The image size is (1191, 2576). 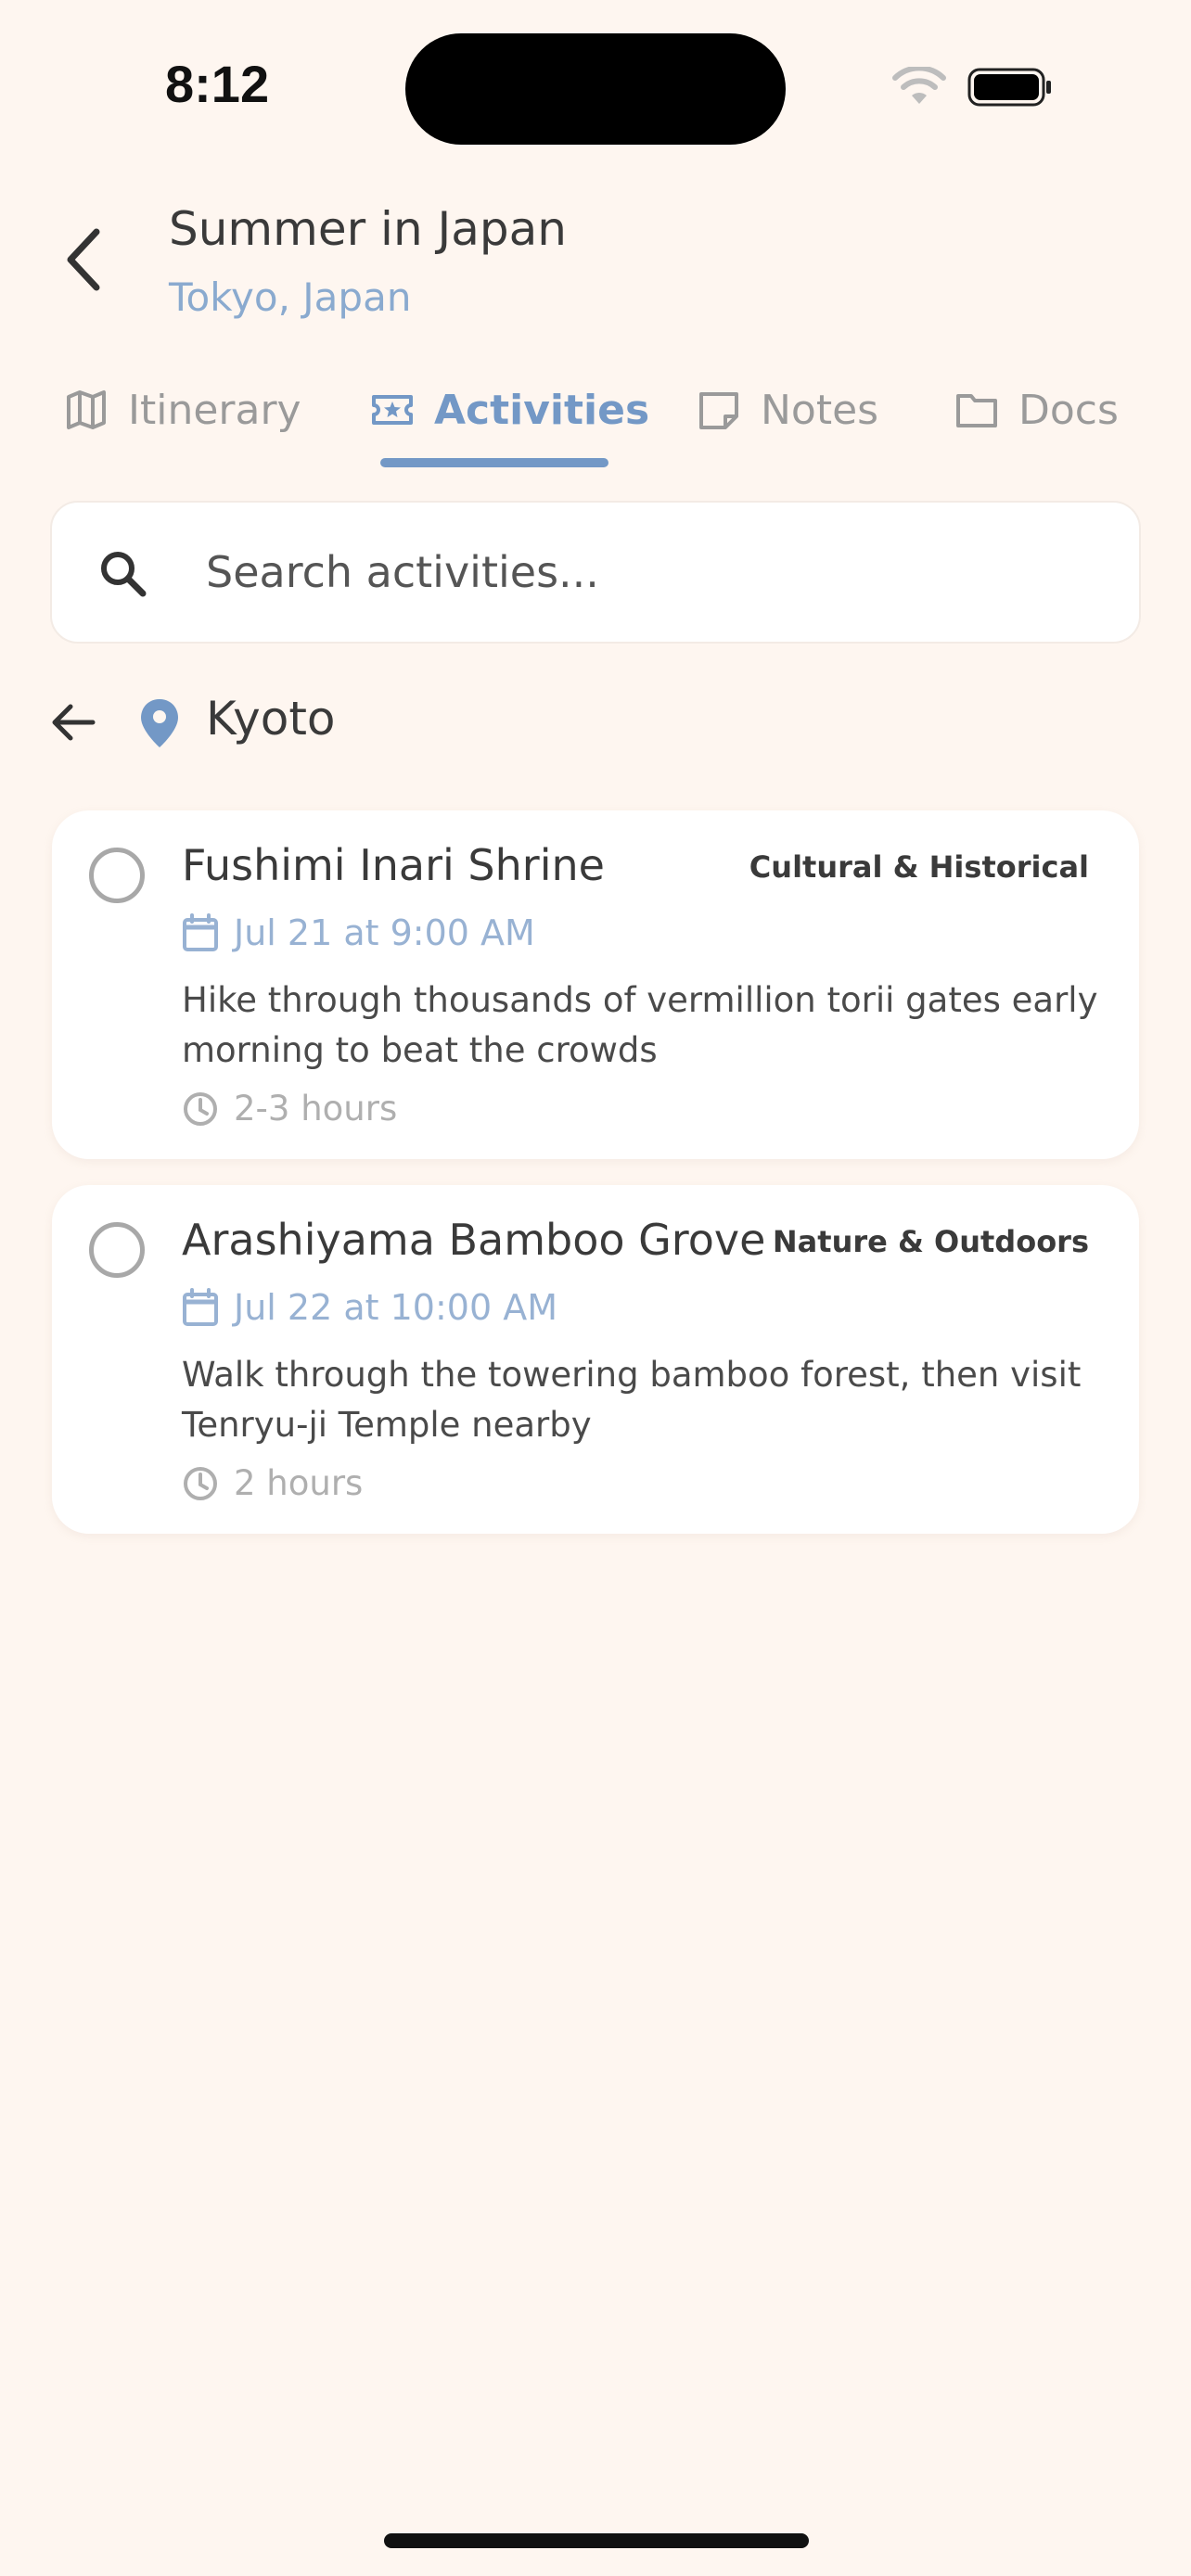 What do you see at coordinates (597, 2540) in the screenshot?
I see `home-indicator` at bounding box center [597, 2540].